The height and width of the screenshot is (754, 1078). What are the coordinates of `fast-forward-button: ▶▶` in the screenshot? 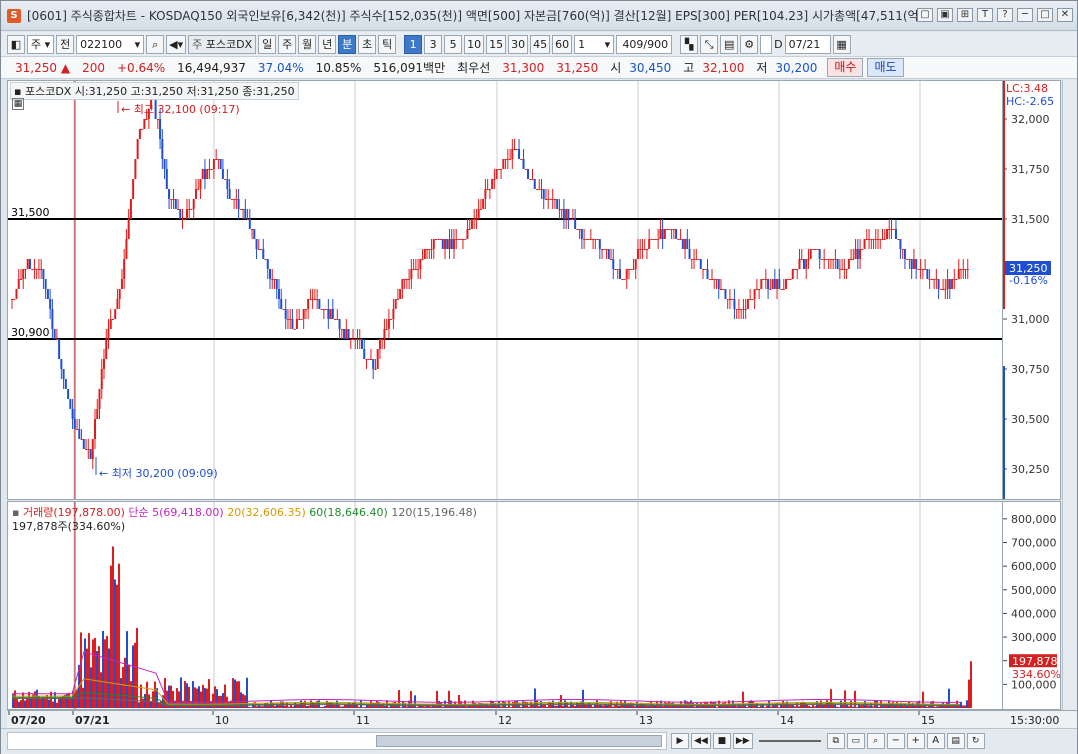 It's located at (742, 741).